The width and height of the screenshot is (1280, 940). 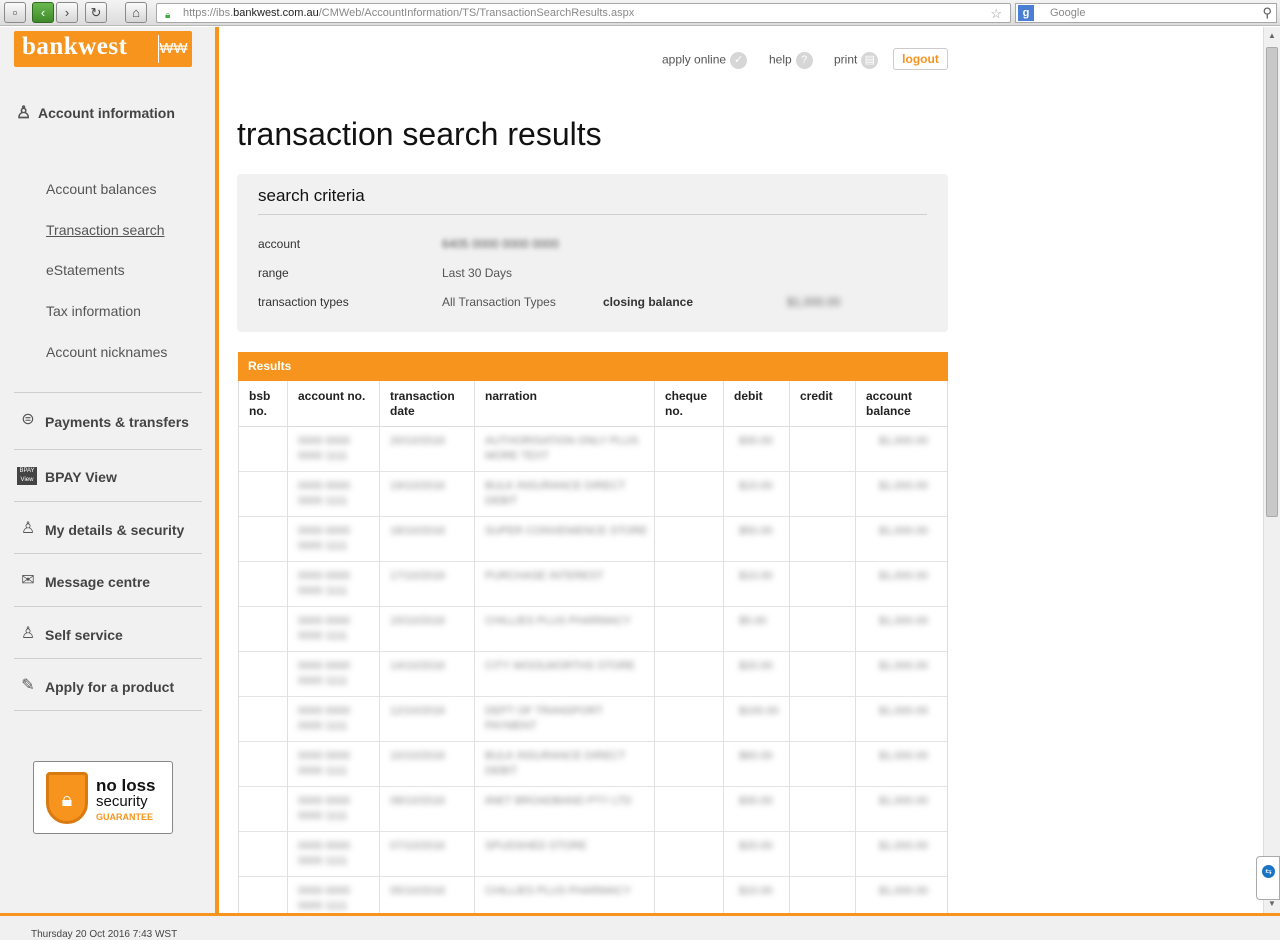 What do you see at coordinates (117, 422) in the screenshot?
I see `sidebar-item-label: Payments & transfers` at bounding box center [117, 422].